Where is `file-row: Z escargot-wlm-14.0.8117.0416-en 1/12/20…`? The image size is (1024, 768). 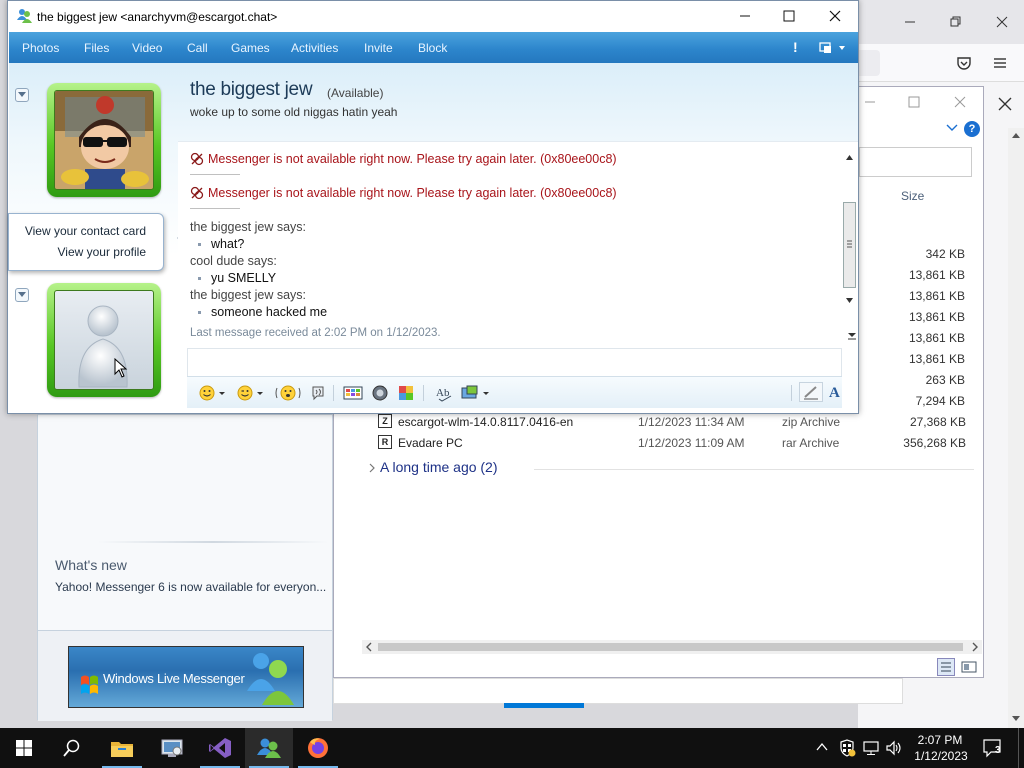 file-row: Z escargot-wlm-14.0.8117.0416-en 1/12/20… is located at coordinates (674, 422).